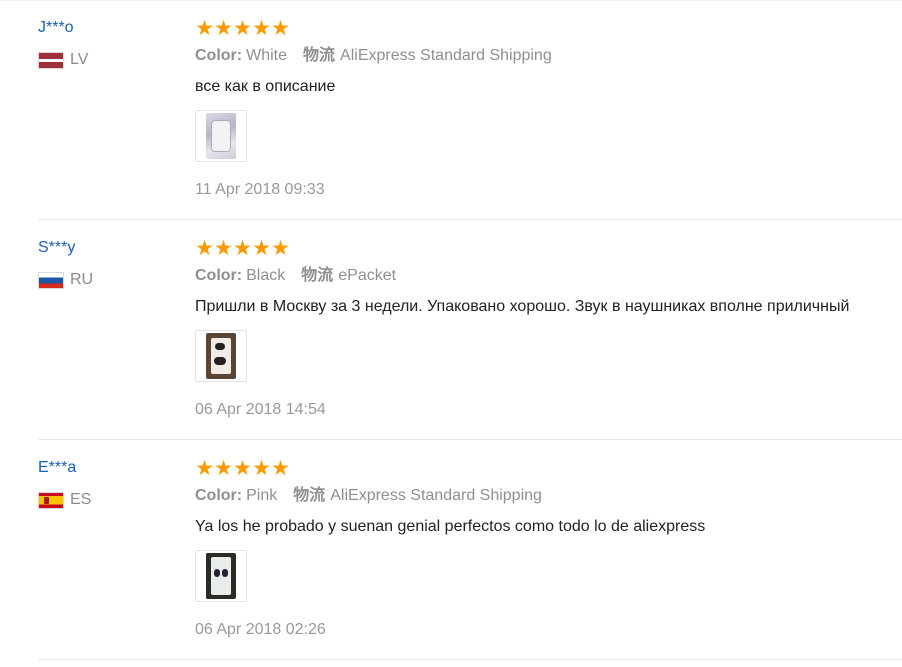 This screenshot has width=902, height=667. Describe the element at coordinates (79, 59) in the screenshot. I see `country-code: LV` at that location.